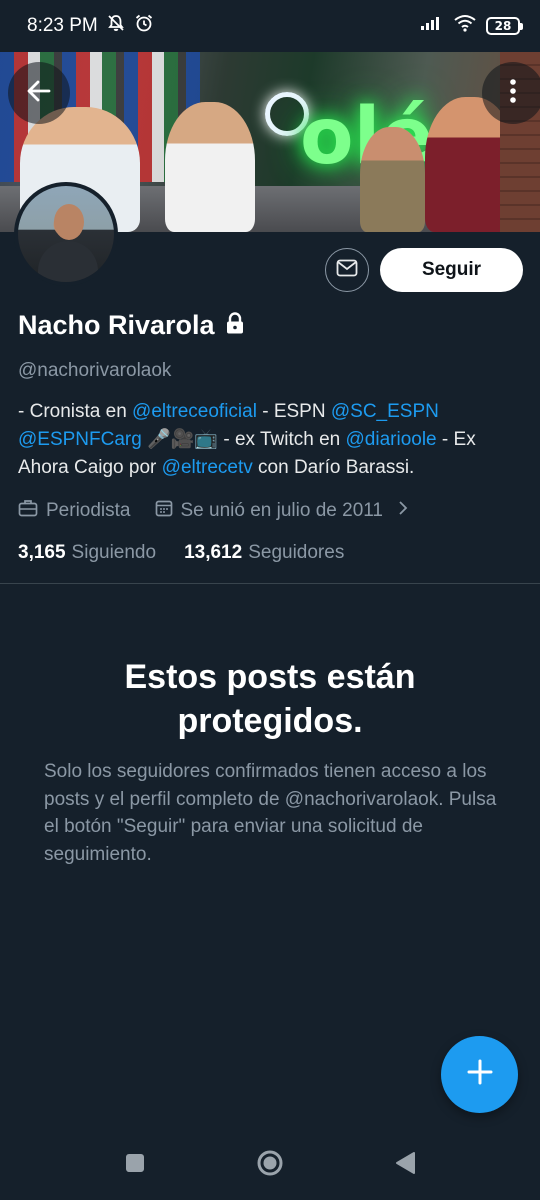 The image size is (540, 1200). Describe the element at coordinates (80, 439) in the screenshot. I see `bio-mention-link: @ESPNFCarg` at that location.